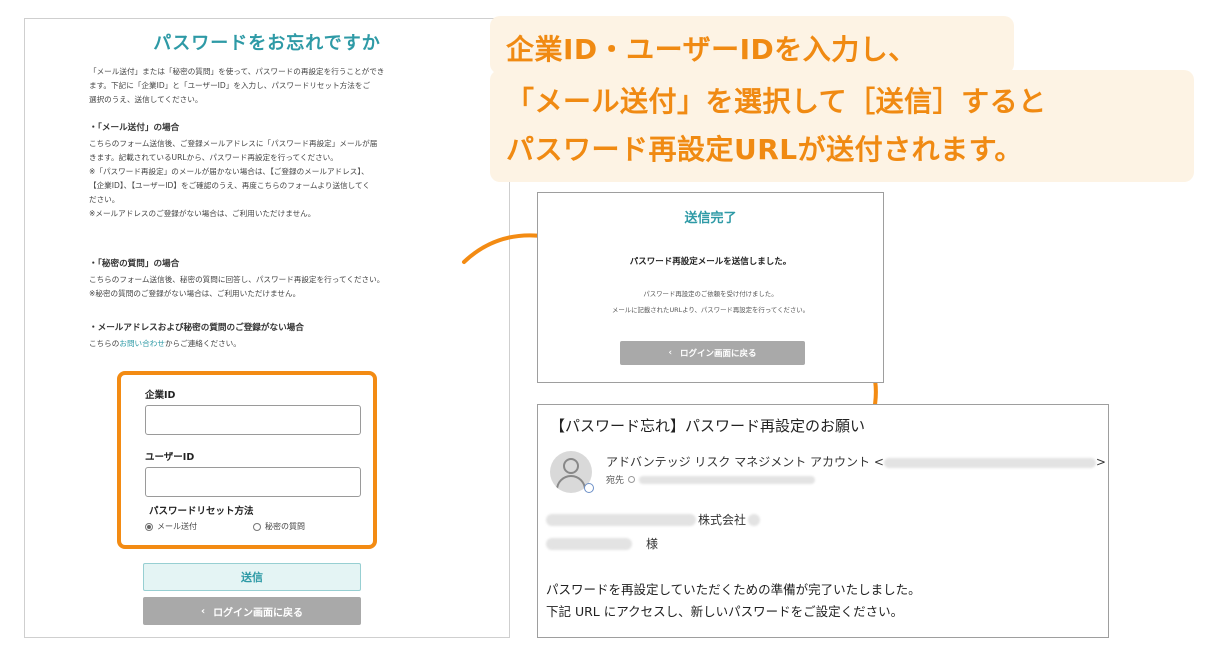  I want to click on radio-secret-label: 秘密の質問, so click(285, 526).